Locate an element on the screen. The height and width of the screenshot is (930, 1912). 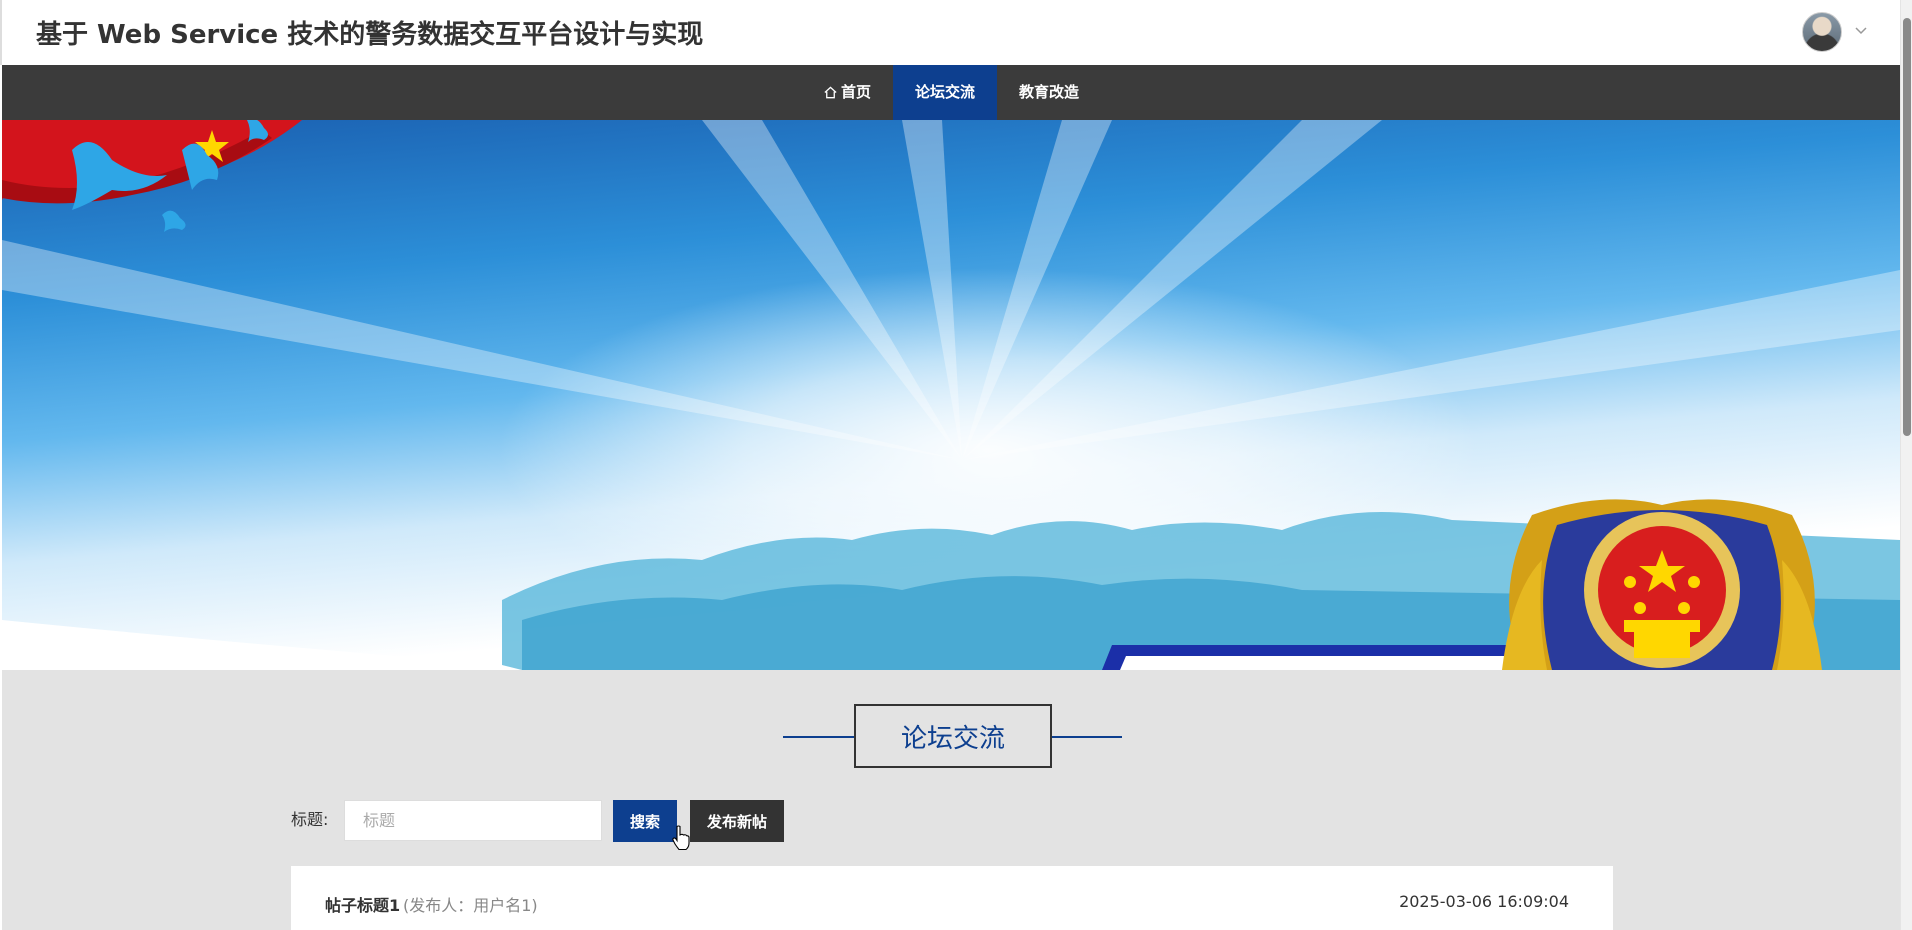
nav-item-label: 教育改造 is located at coordinates (1049, 92).